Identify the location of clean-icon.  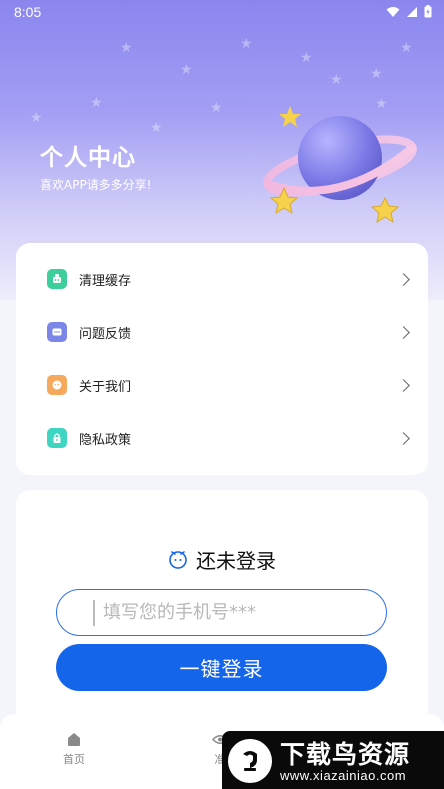
(57, 279).